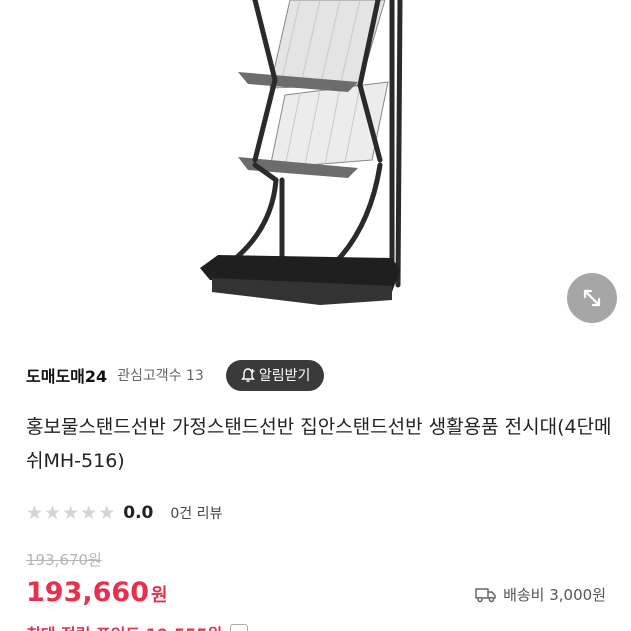 This screenshot has height=631, width=631. Describe the element at coordinates (87, 592) in the screenshot. I see `current-price: 193,660` at that location.